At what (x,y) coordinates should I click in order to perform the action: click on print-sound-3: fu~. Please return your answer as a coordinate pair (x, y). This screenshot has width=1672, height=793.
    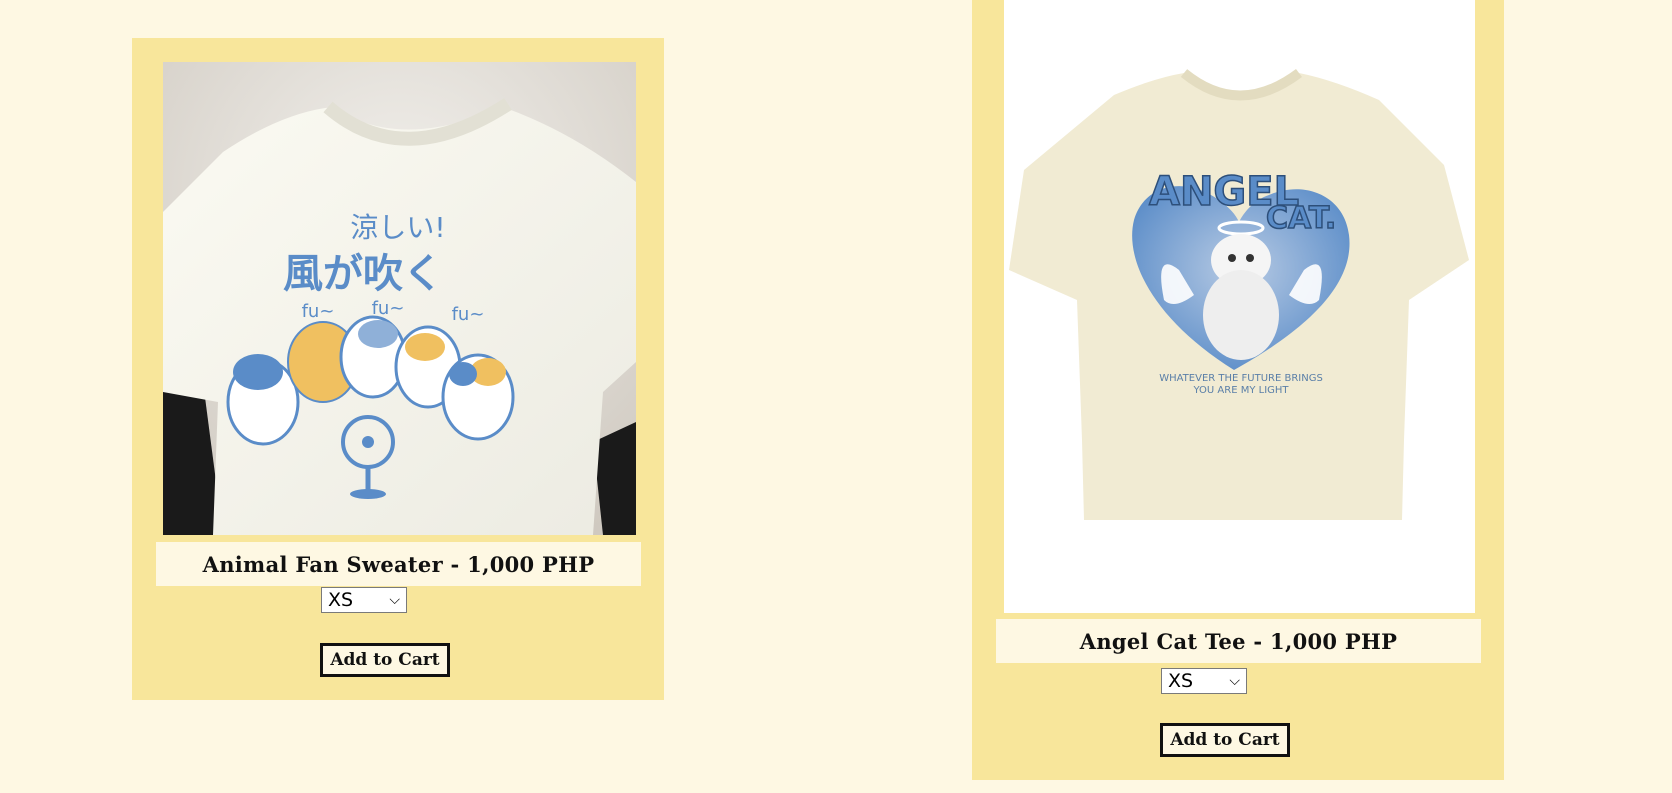
    Looking at the image, I should click on (468, 314).